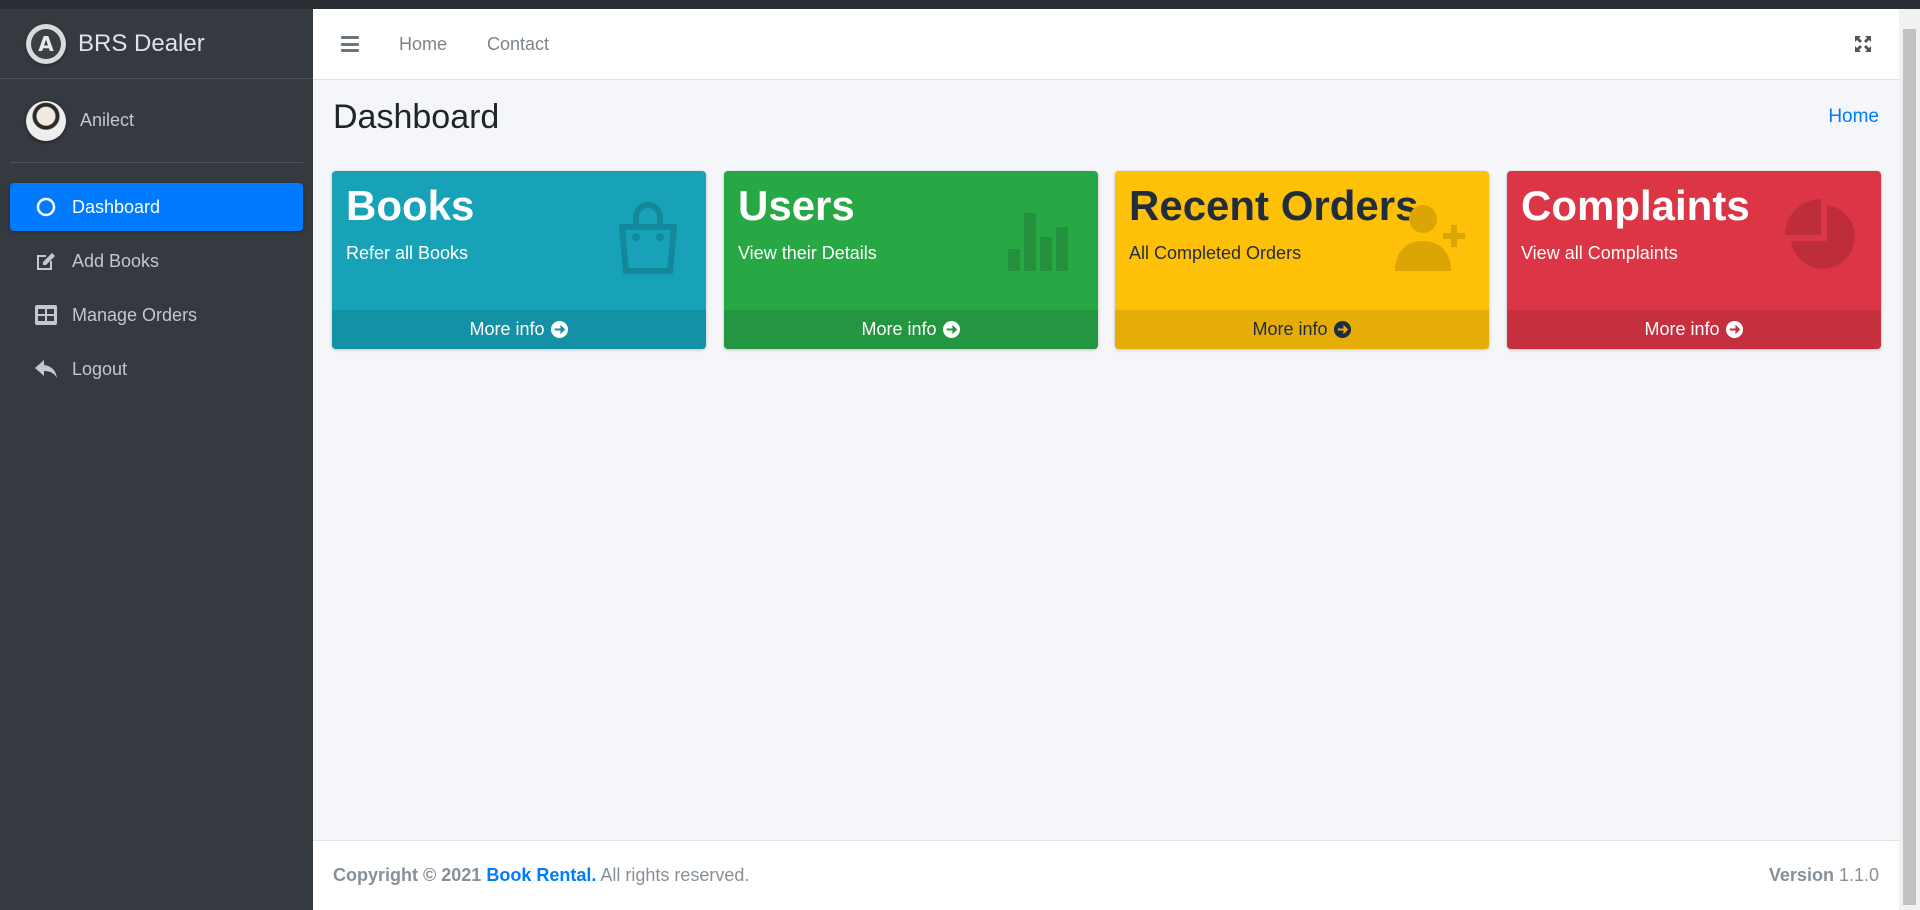 Image resolution: width=1920 pixels, height=910 pixels. What do you see at coordinates (423, 44) in the screenshot?
I see `navbar-link-home: Home` at bounding box center [423, 44].